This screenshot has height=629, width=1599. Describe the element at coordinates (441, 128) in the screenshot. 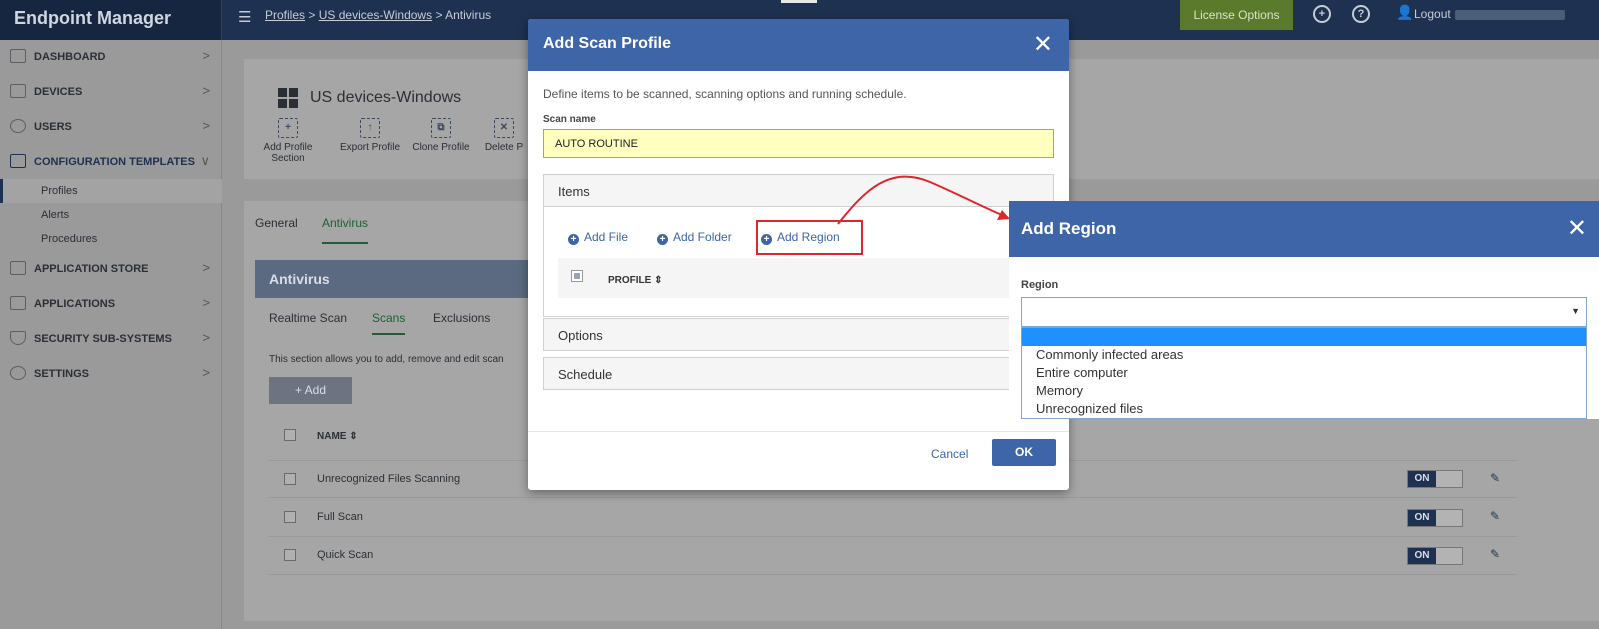

I see `clone-icon: ⧉` at that location.